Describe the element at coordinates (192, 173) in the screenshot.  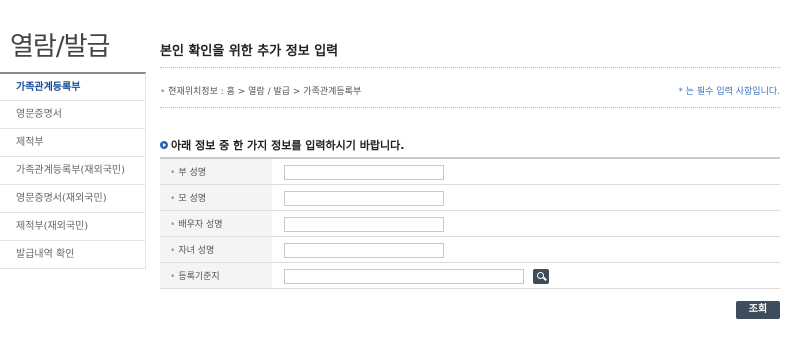
I see `field-label-text: 부 성명` at that location.